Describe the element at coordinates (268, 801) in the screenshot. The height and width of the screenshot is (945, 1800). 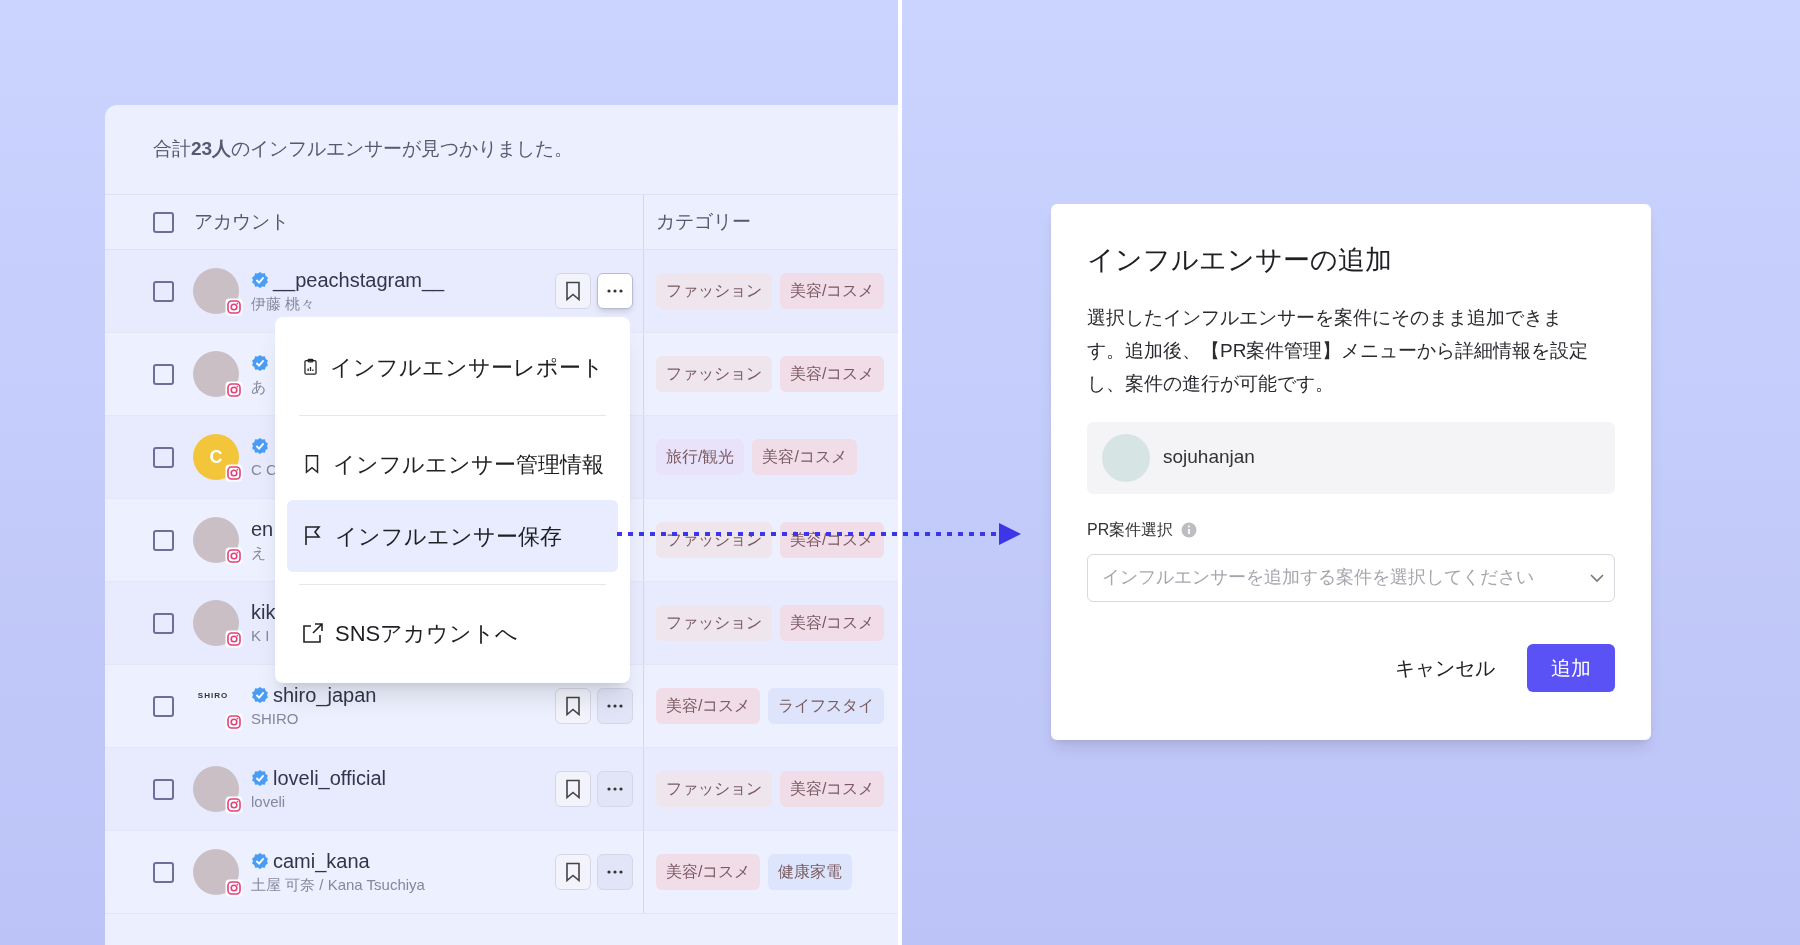
I see `account-subname: loveli` at that location.